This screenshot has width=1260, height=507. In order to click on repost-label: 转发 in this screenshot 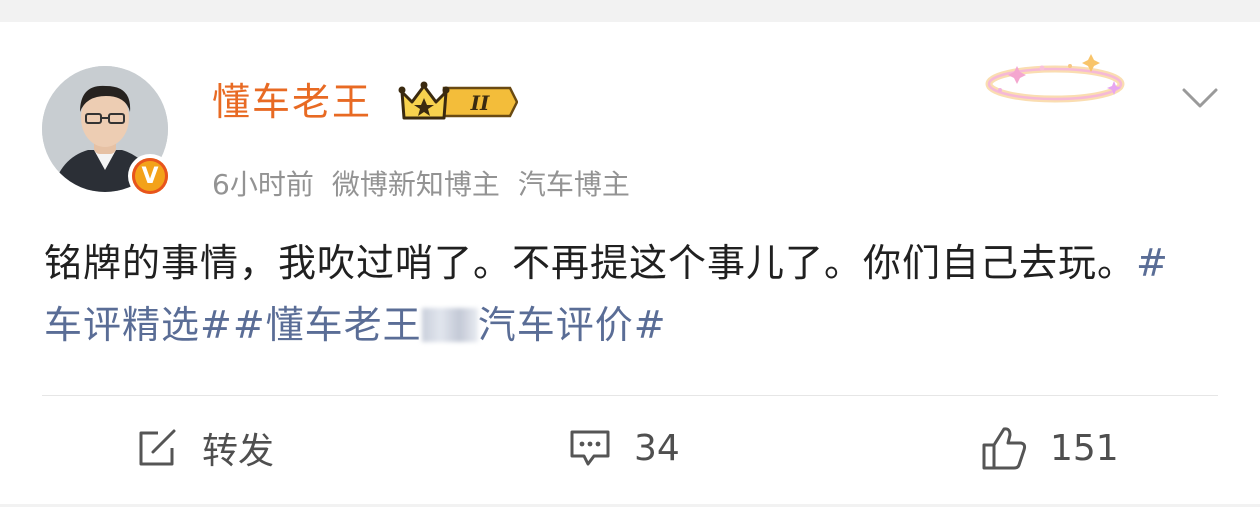, I will do `click(238, 451)`.